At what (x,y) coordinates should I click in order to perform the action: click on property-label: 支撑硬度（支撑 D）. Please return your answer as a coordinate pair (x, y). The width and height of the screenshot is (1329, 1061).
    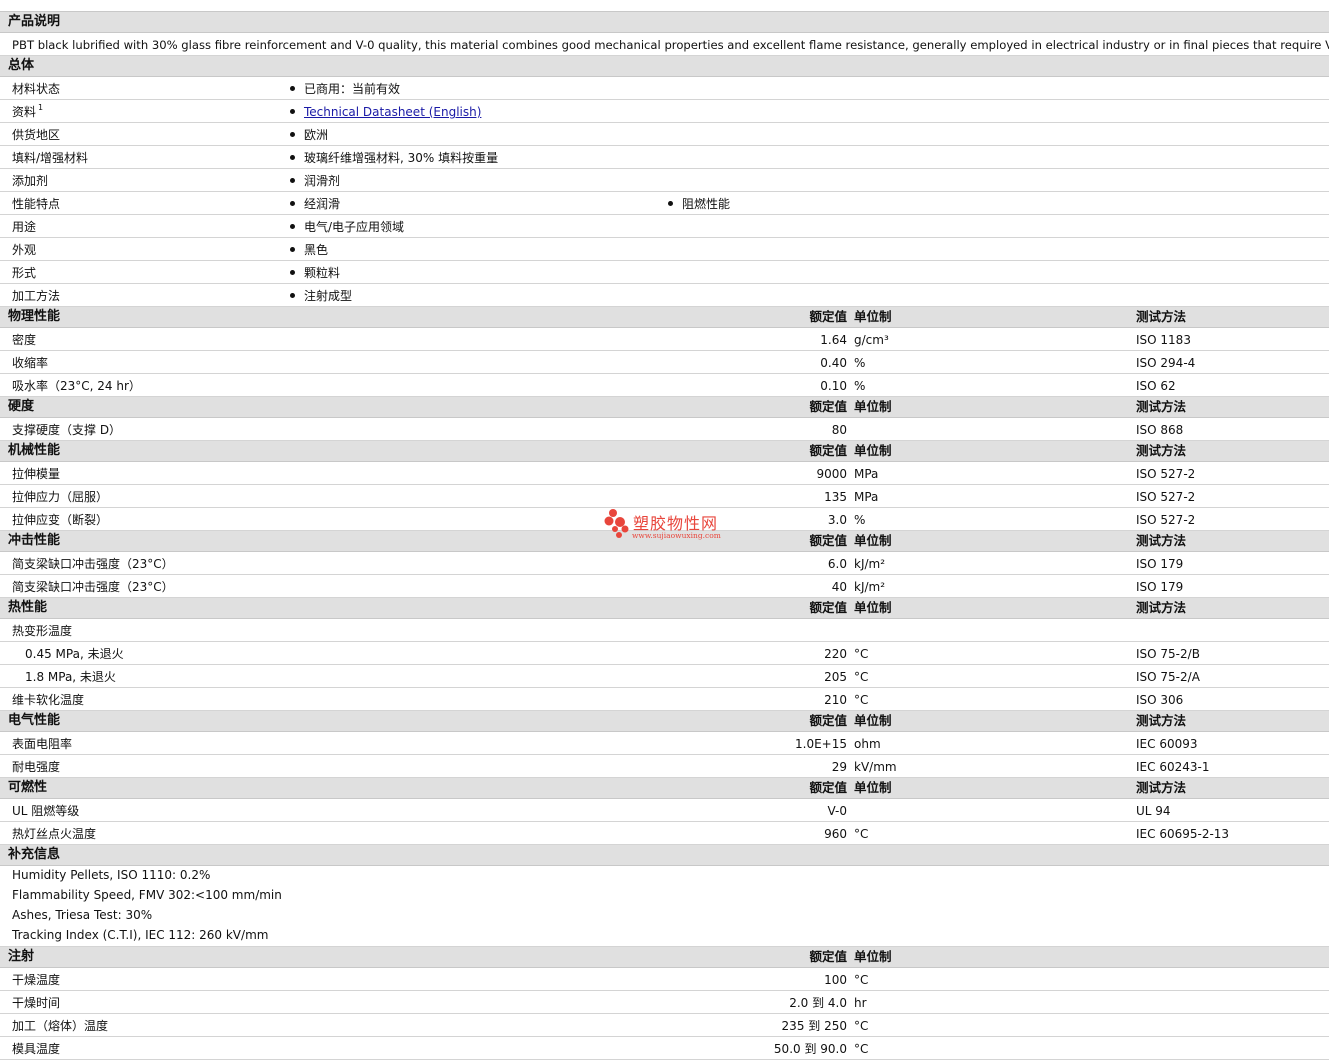
    Looking at the image, I should click on (67, 430).